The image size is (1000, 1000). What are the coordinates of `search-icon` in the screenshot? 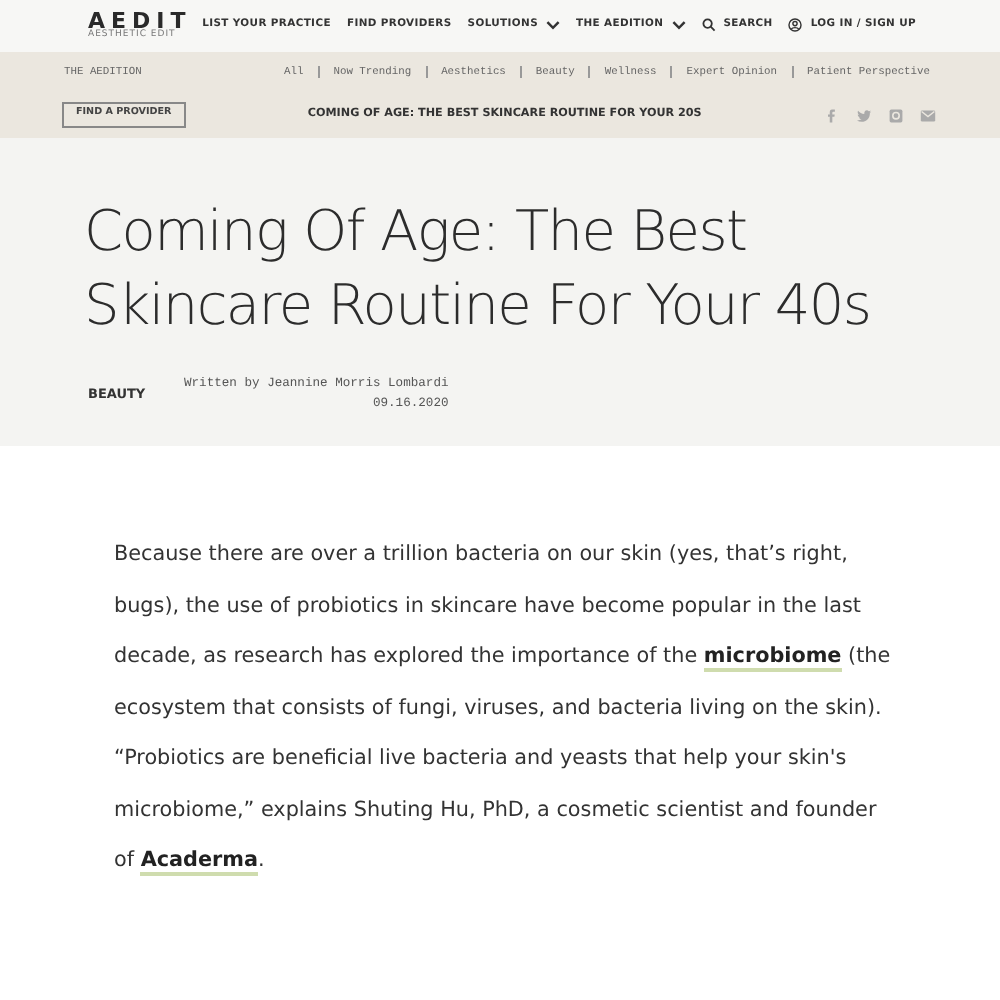 It's located at (708, 25).